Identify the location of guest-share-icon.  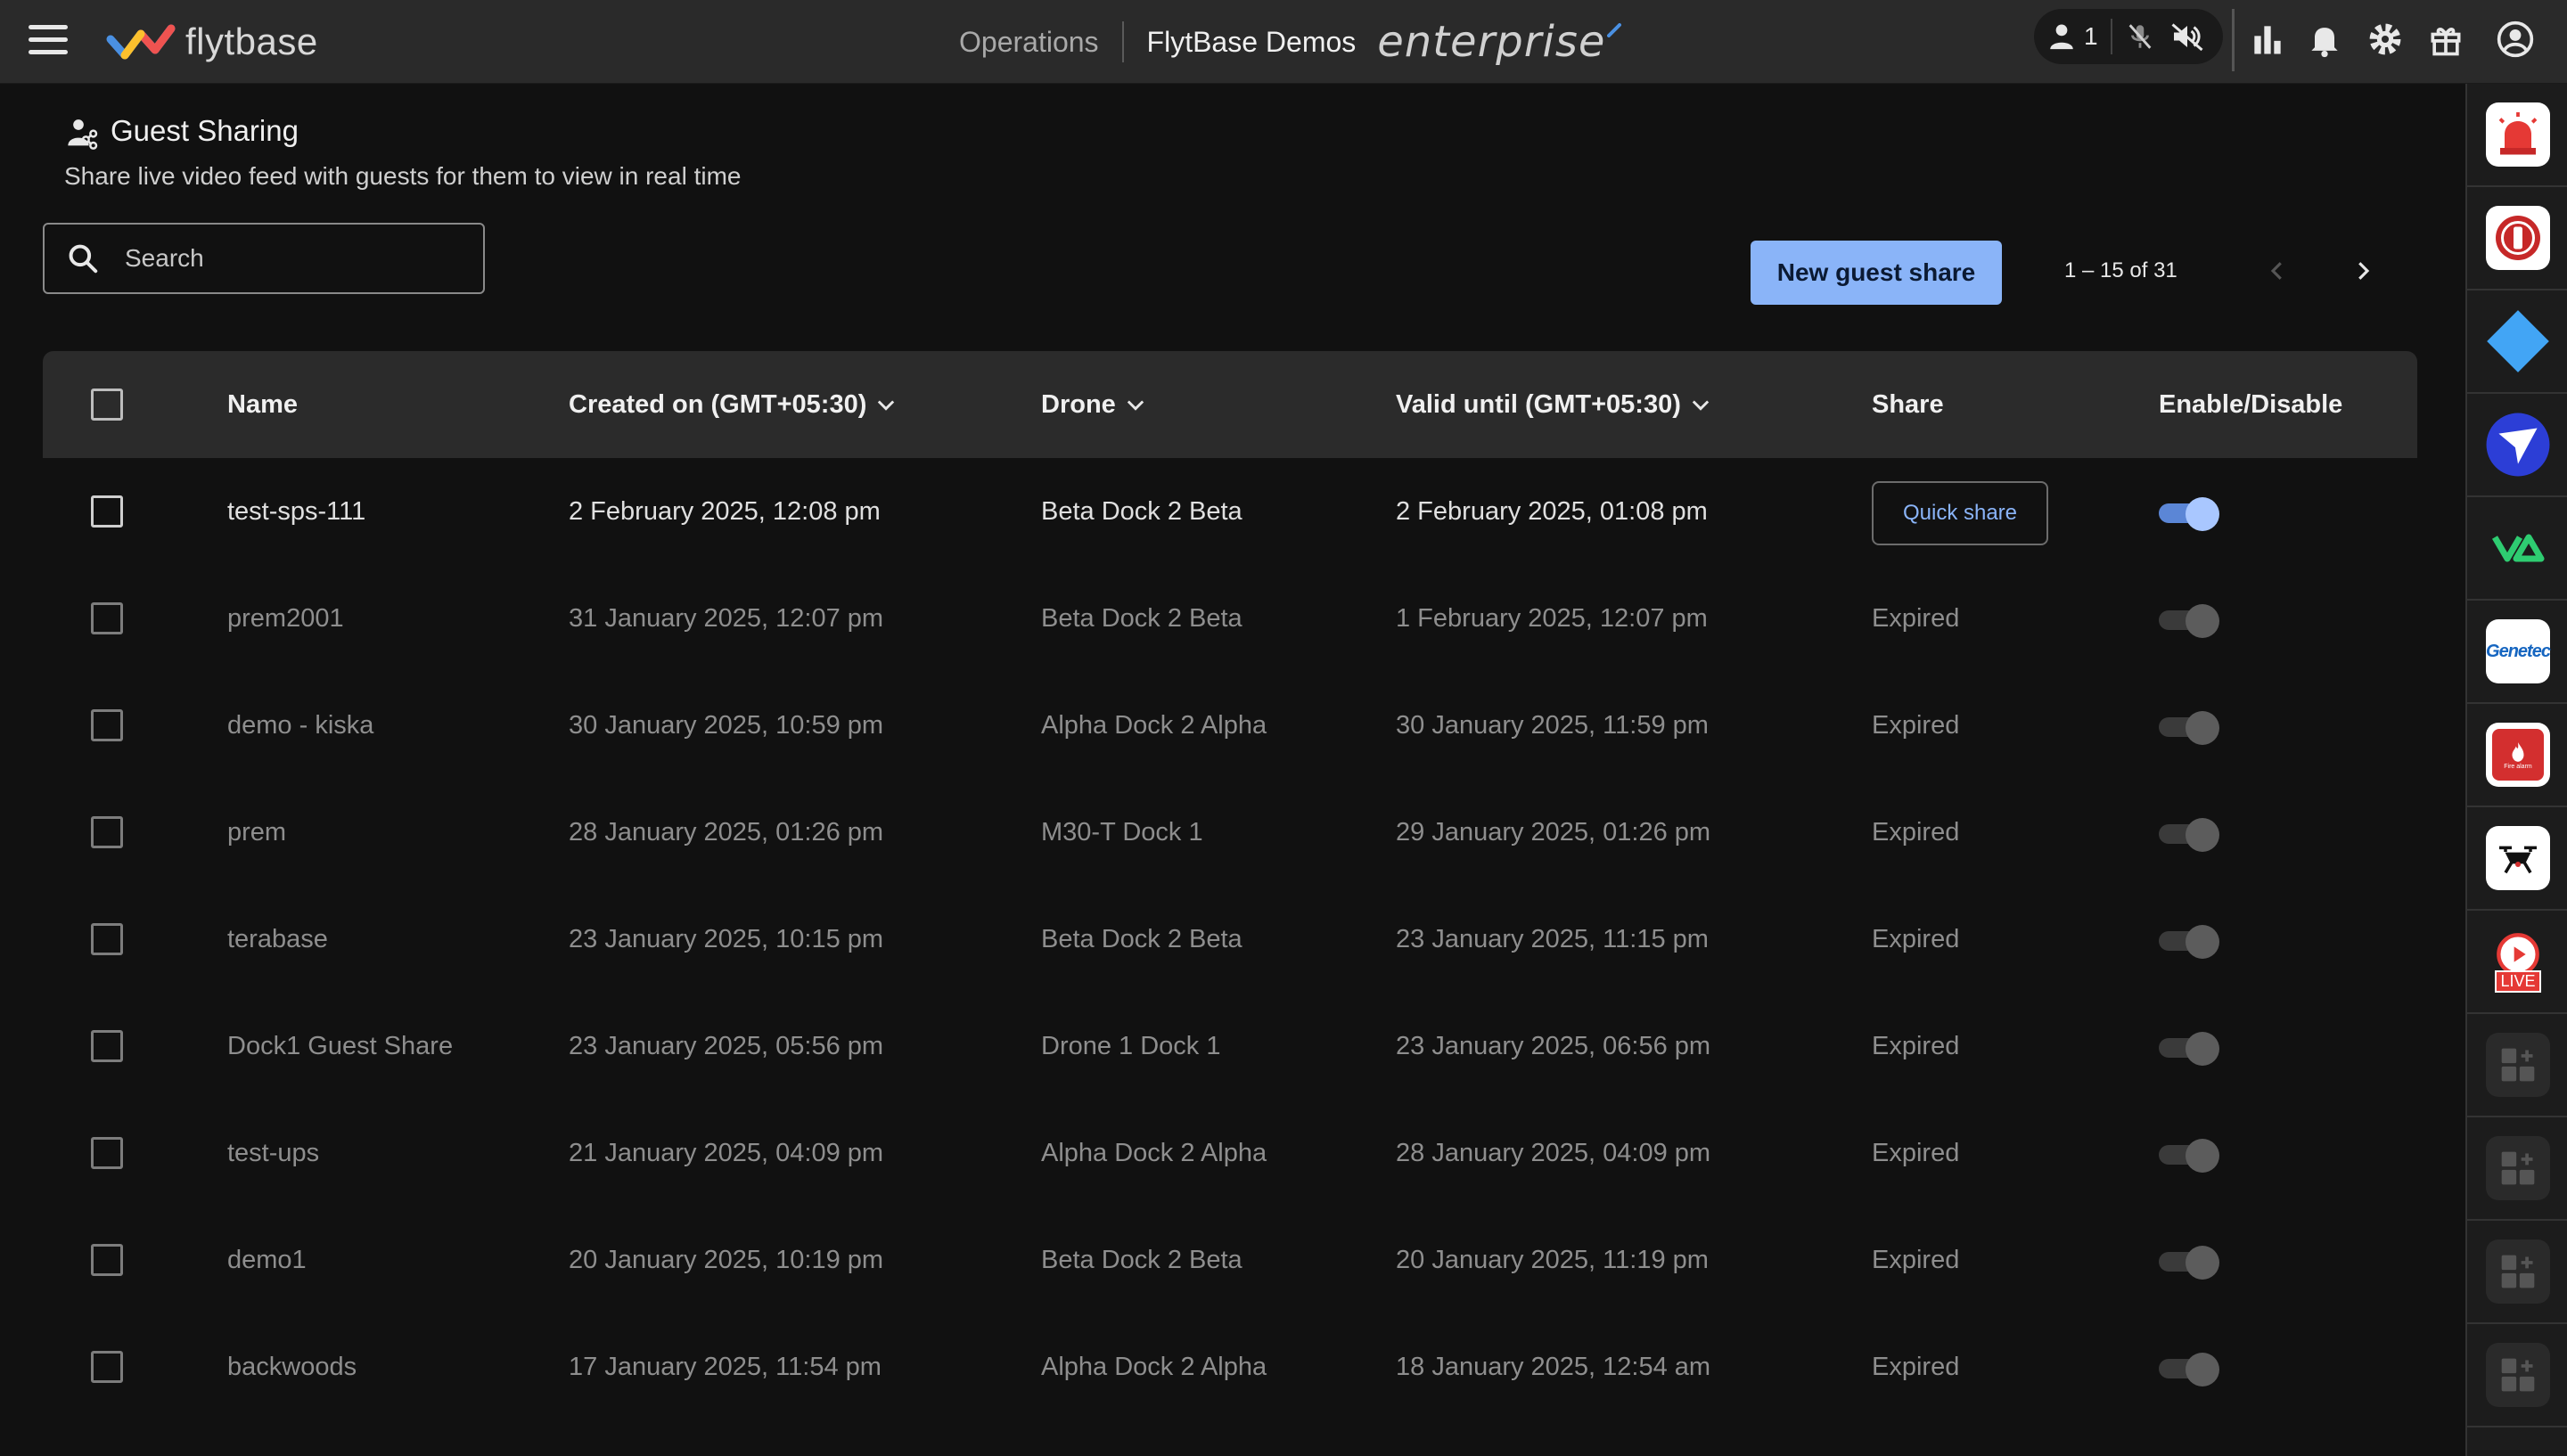
(83, 134).